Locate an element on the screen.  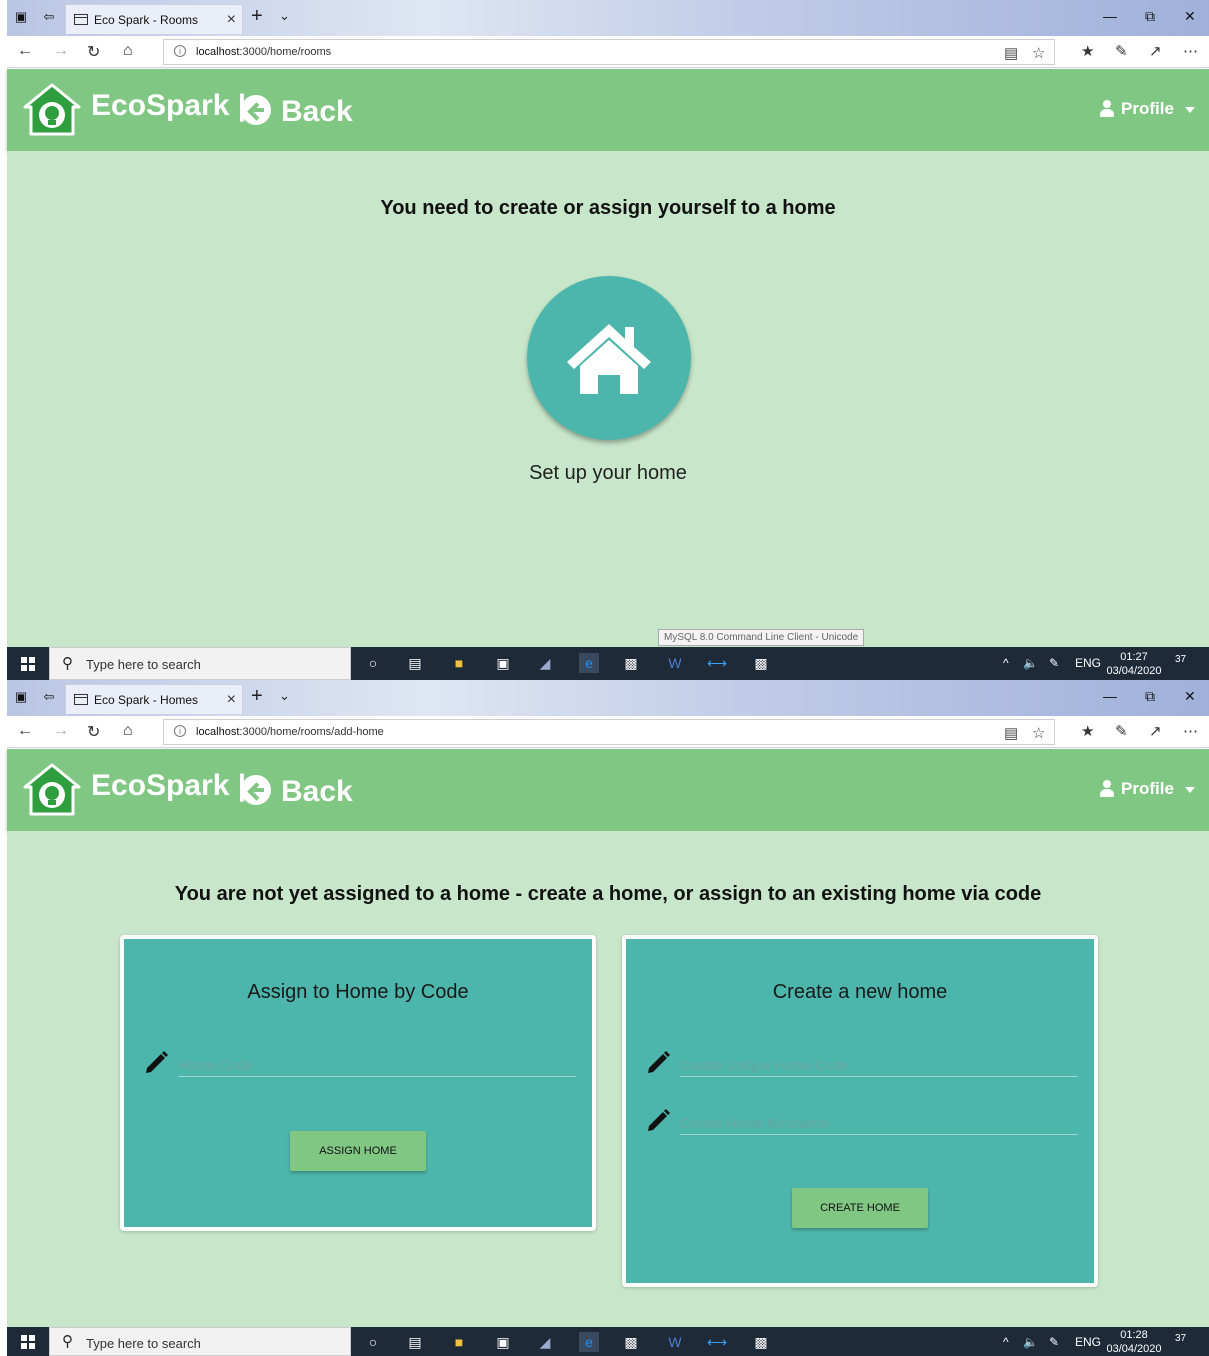
clock: 01:27 03/04/2020 is located at coordinates (1134, 664).